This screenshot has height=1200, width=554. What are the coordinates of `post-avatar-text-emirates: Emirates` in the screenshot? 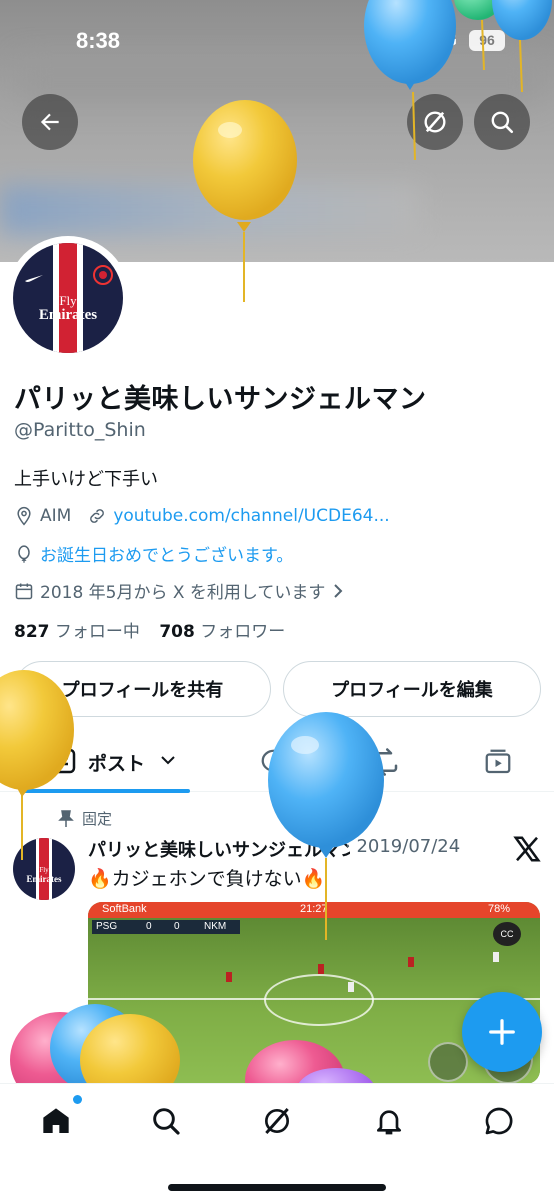 It's located at (44, 879).